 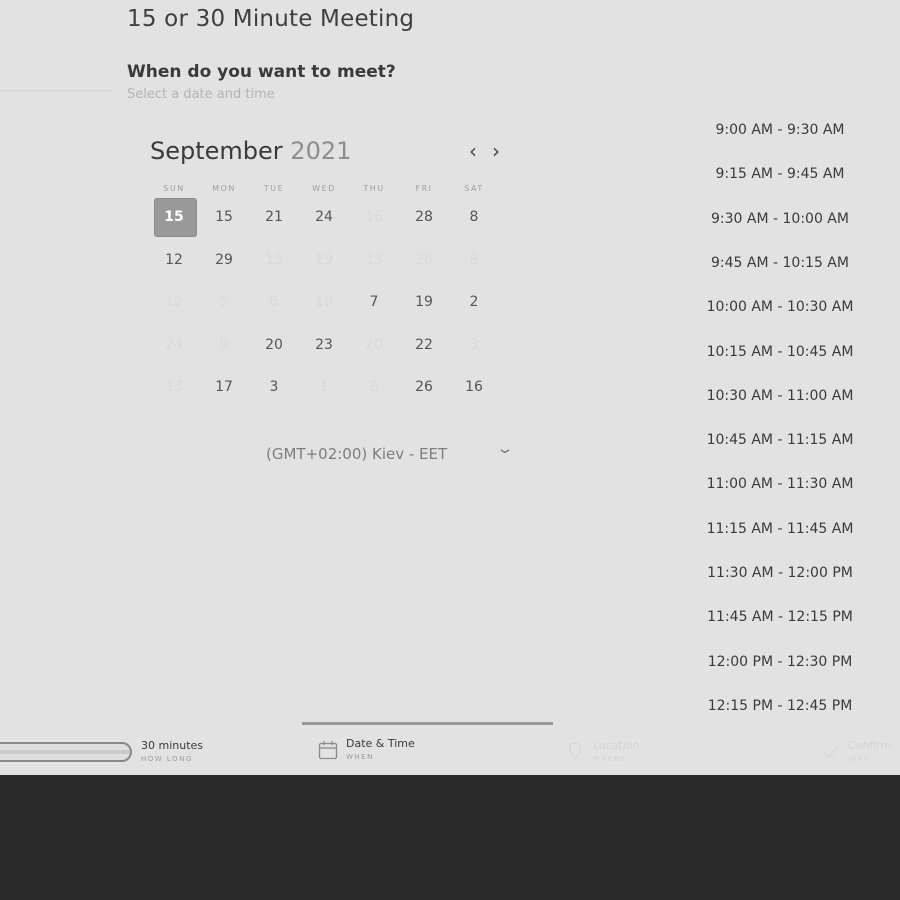 I want to click on step-confirm: Confirm INFO, so click(x=869, y=751).